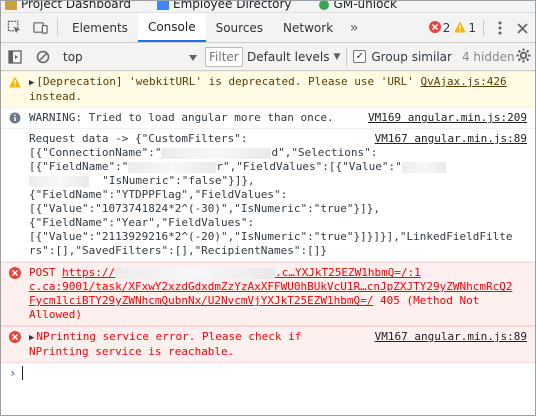  I want to click on status-text: Allowed), so click(55, 314).